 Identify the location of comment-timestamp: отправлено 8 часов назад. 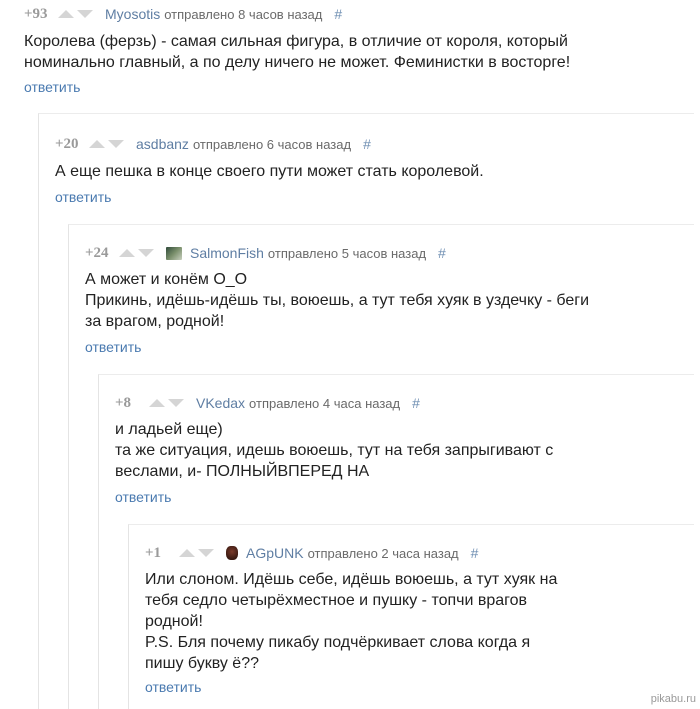
(243, 14).